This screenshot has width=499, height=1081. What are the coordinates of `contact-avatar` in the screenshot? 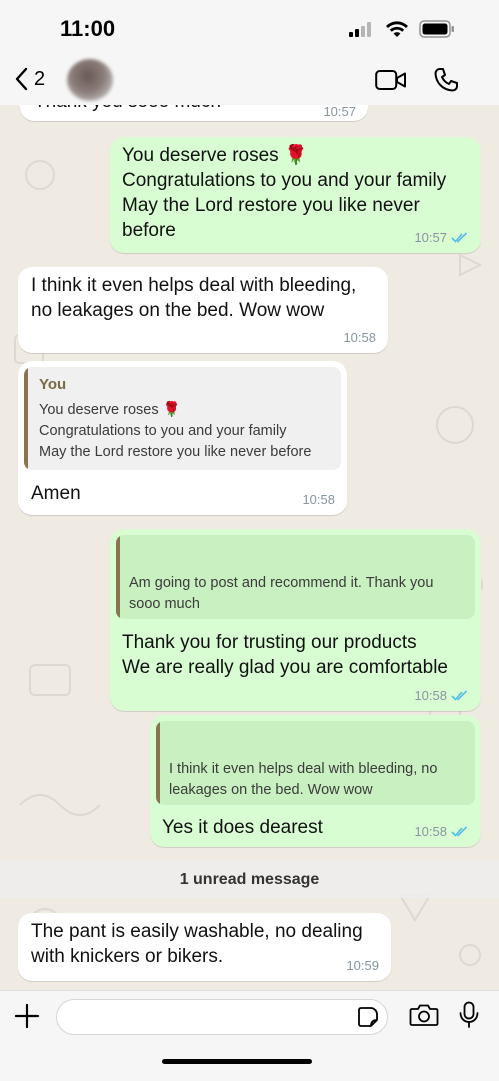 It's located at (90, 80).